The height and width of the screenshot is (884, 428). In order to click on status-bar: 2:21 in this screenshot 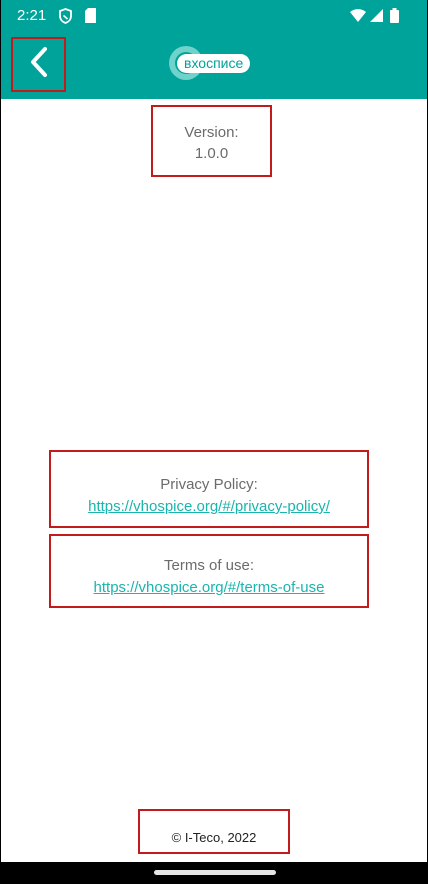, I will do `click(214, 16)`.